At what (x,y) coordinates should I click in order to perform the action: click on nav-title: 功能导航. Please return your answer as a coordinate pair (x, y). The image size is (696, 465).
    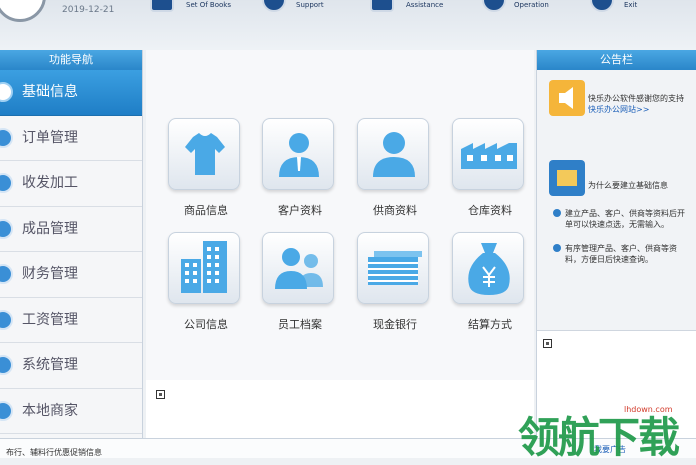
    Looking at the image, I should click on (71, 60).